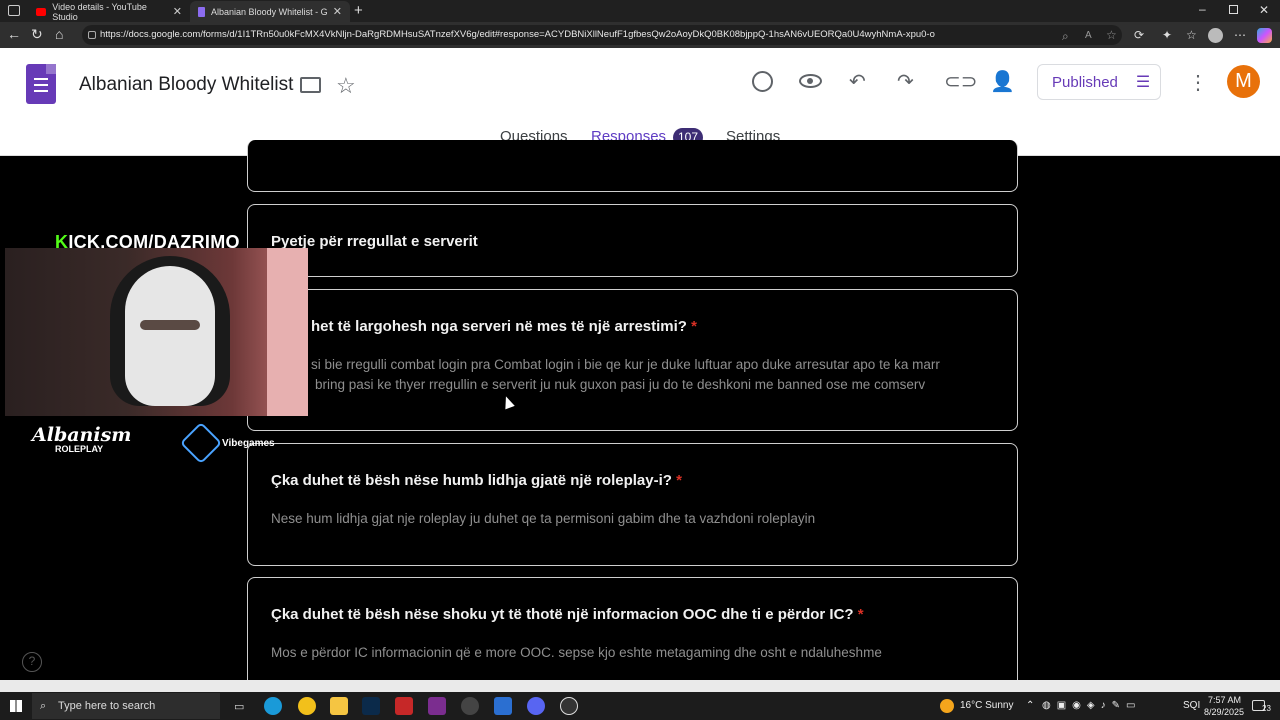  Describe the element at coordinates (32, 662) in the screenshot. I see `help-icon: ?` at that location.